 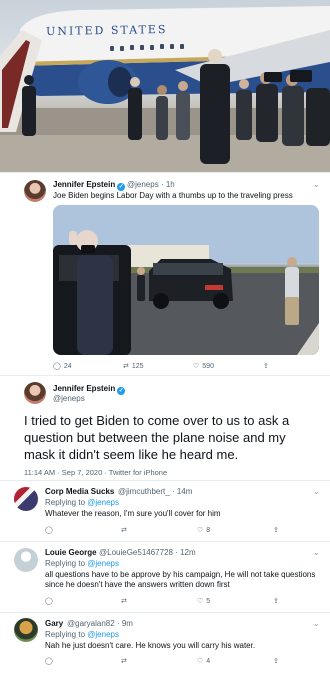 What do you see at coordinates (235, 661) in the screenshot?
I see `like-button: ♡ 4` at bounding box center [235, 661].